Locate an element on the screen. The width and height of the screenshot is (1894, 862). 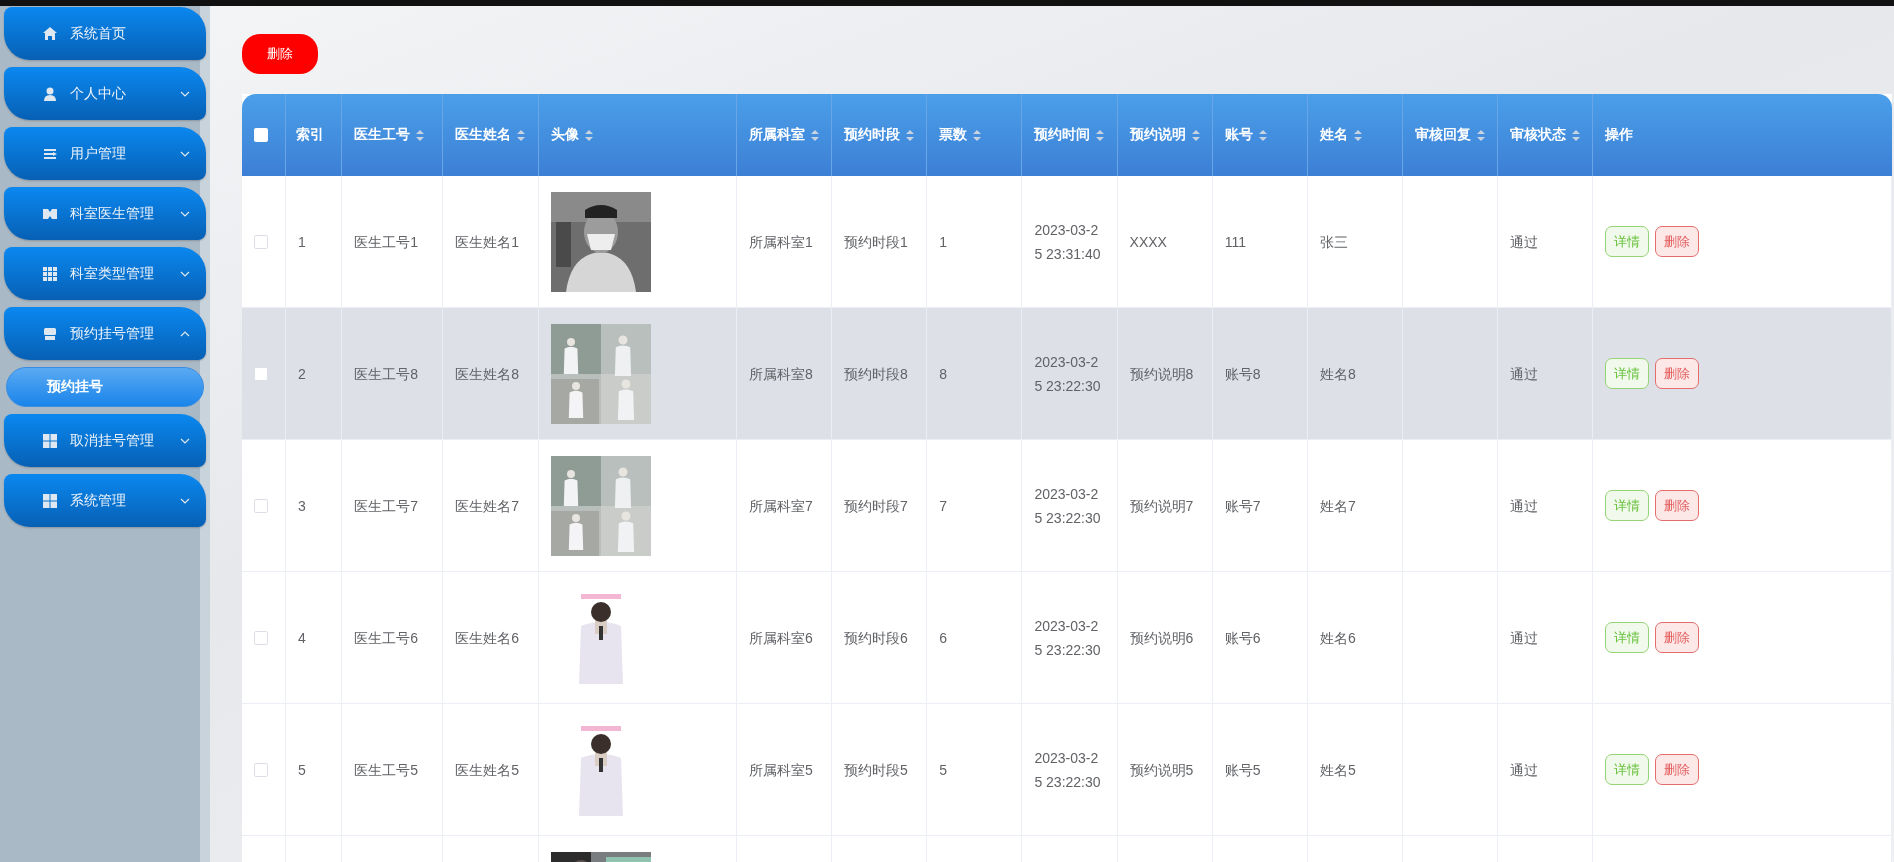
table-row: 1 医生工号1 医生姓名1 所属科室1 预约时段1 1 2023-03-25 23:31:40 XXXX 111 张三 通过 详情 删除 is located at coordinates (1067, 242).